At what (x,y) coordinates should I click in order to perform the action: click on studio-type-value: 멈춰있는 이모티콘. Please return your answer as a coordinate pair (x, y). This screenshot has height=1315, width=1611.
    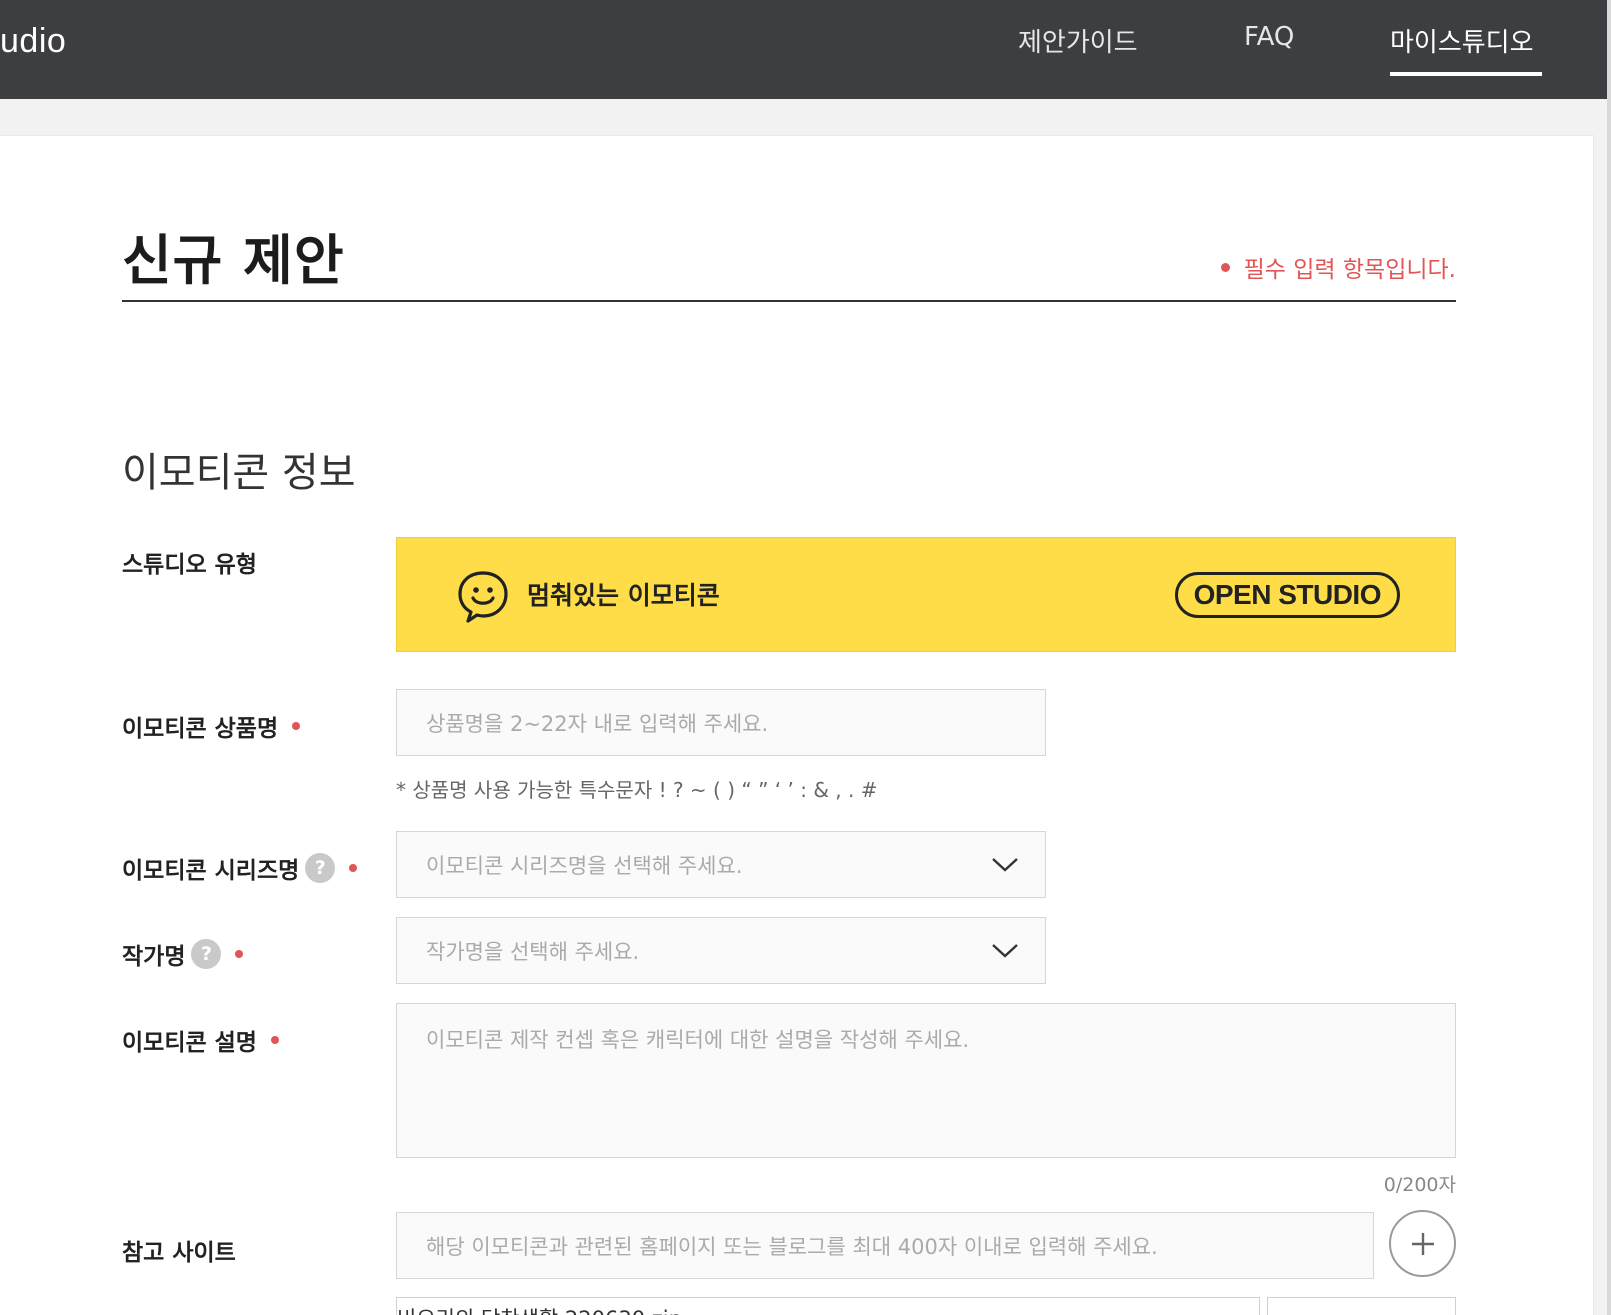
    Looking at the image, I should click on (623, 595).